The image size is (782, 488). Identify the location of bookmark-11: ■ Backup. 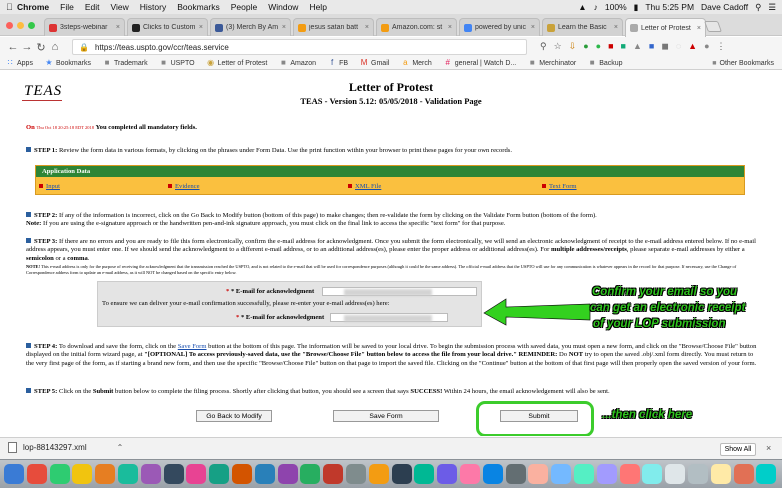
(605, 63).